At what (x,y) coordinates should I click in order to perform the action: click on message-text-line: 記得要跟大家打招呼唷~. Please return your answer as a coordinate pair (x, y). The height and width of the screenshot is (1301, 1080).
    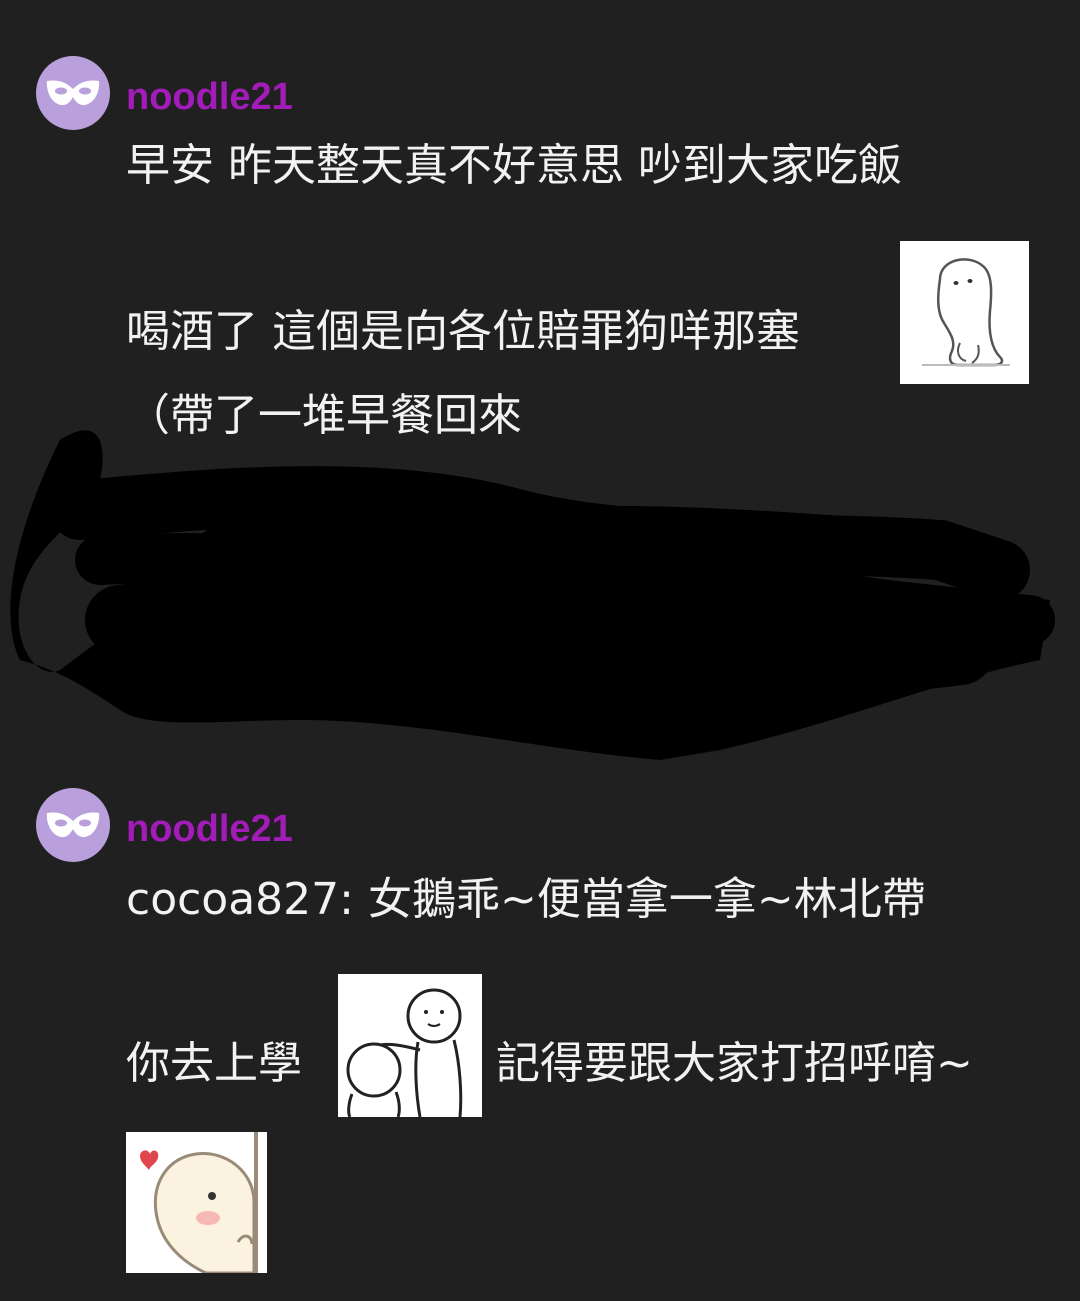
    Looking at the image, I should click on (734, 1063).